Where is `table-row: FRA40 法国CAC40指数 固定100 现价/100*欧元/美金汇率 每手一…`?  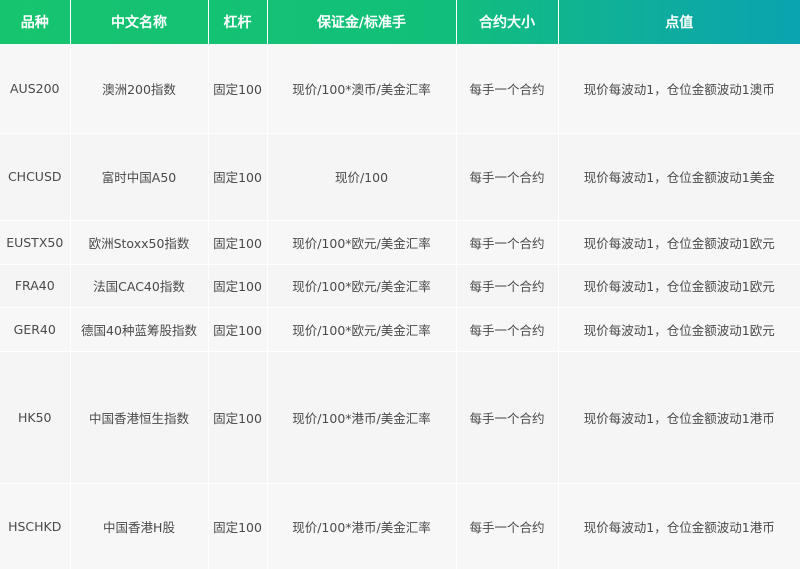
table-row: FRA40 法国CAC40指数 固定100 现价/100*欧元/美金汇率 每手一… is located at coordinates (400, 286).